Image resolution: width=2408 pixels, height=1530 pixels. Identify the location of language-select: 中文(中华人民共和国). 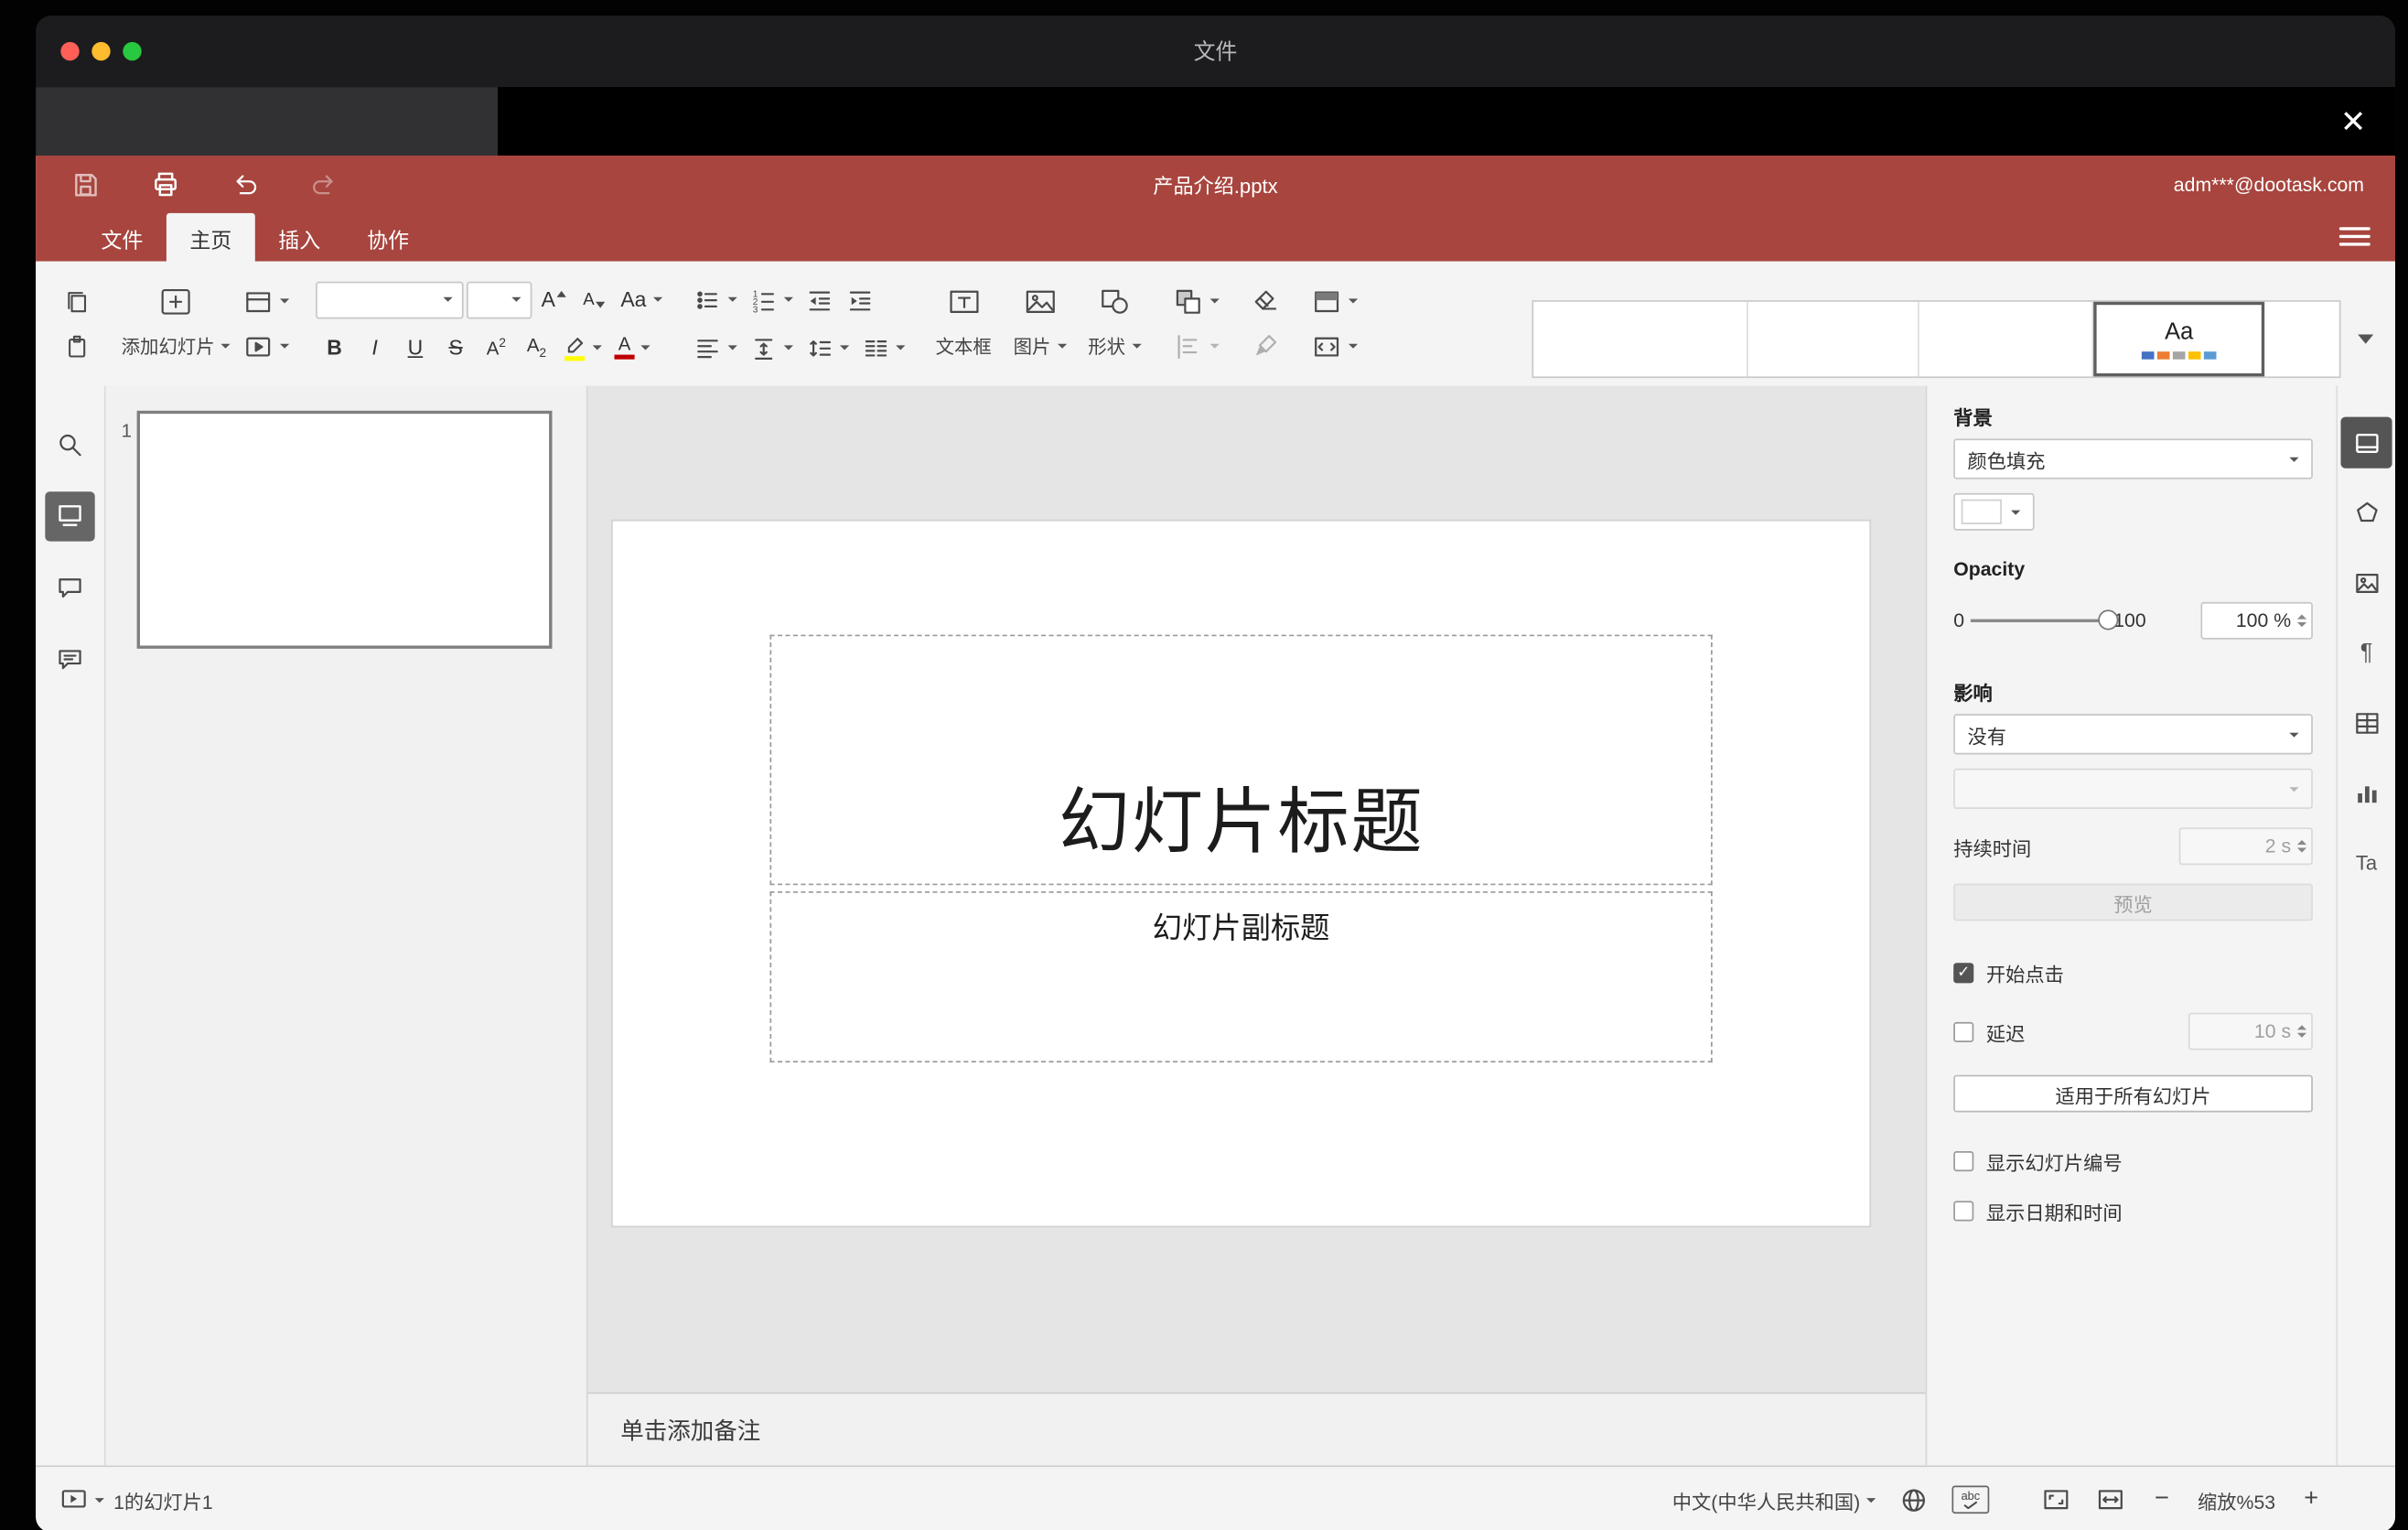
(1774, 1499).